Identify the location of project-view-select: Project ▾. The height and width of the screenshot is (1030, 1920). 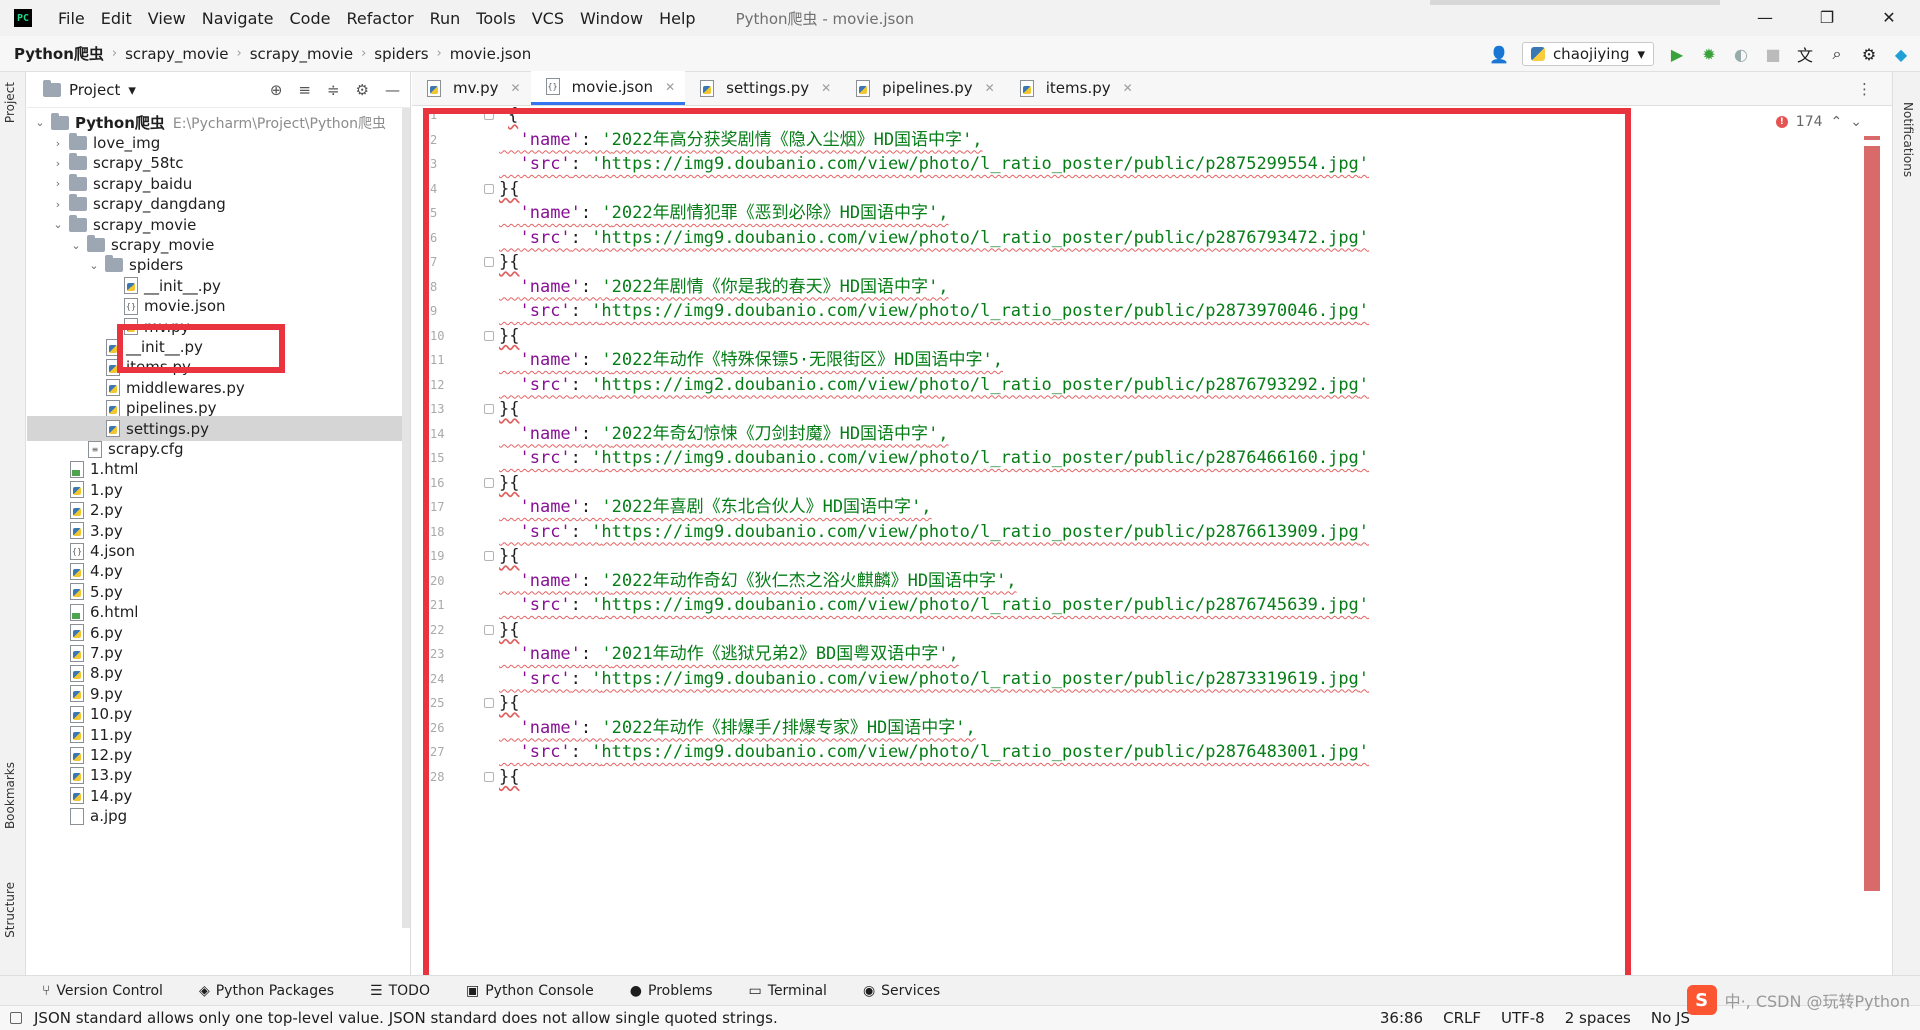
(89, 89).